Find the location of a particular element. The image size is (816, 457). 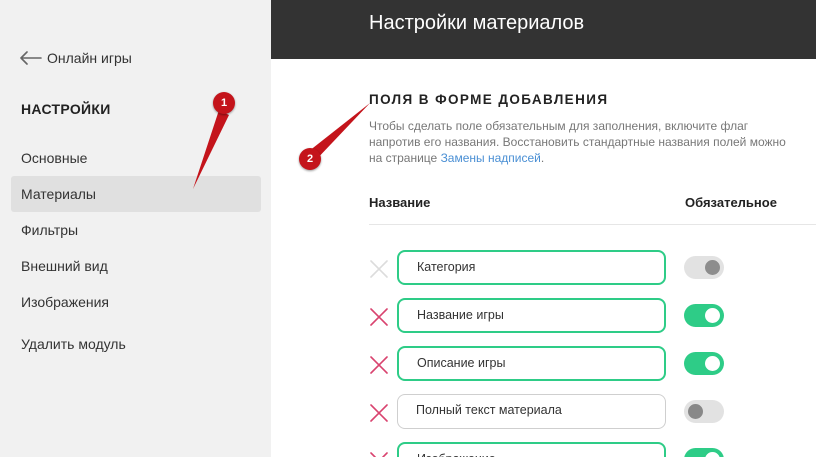

sidebar-item-materials: Материалы is located at coordinates (136, 194).